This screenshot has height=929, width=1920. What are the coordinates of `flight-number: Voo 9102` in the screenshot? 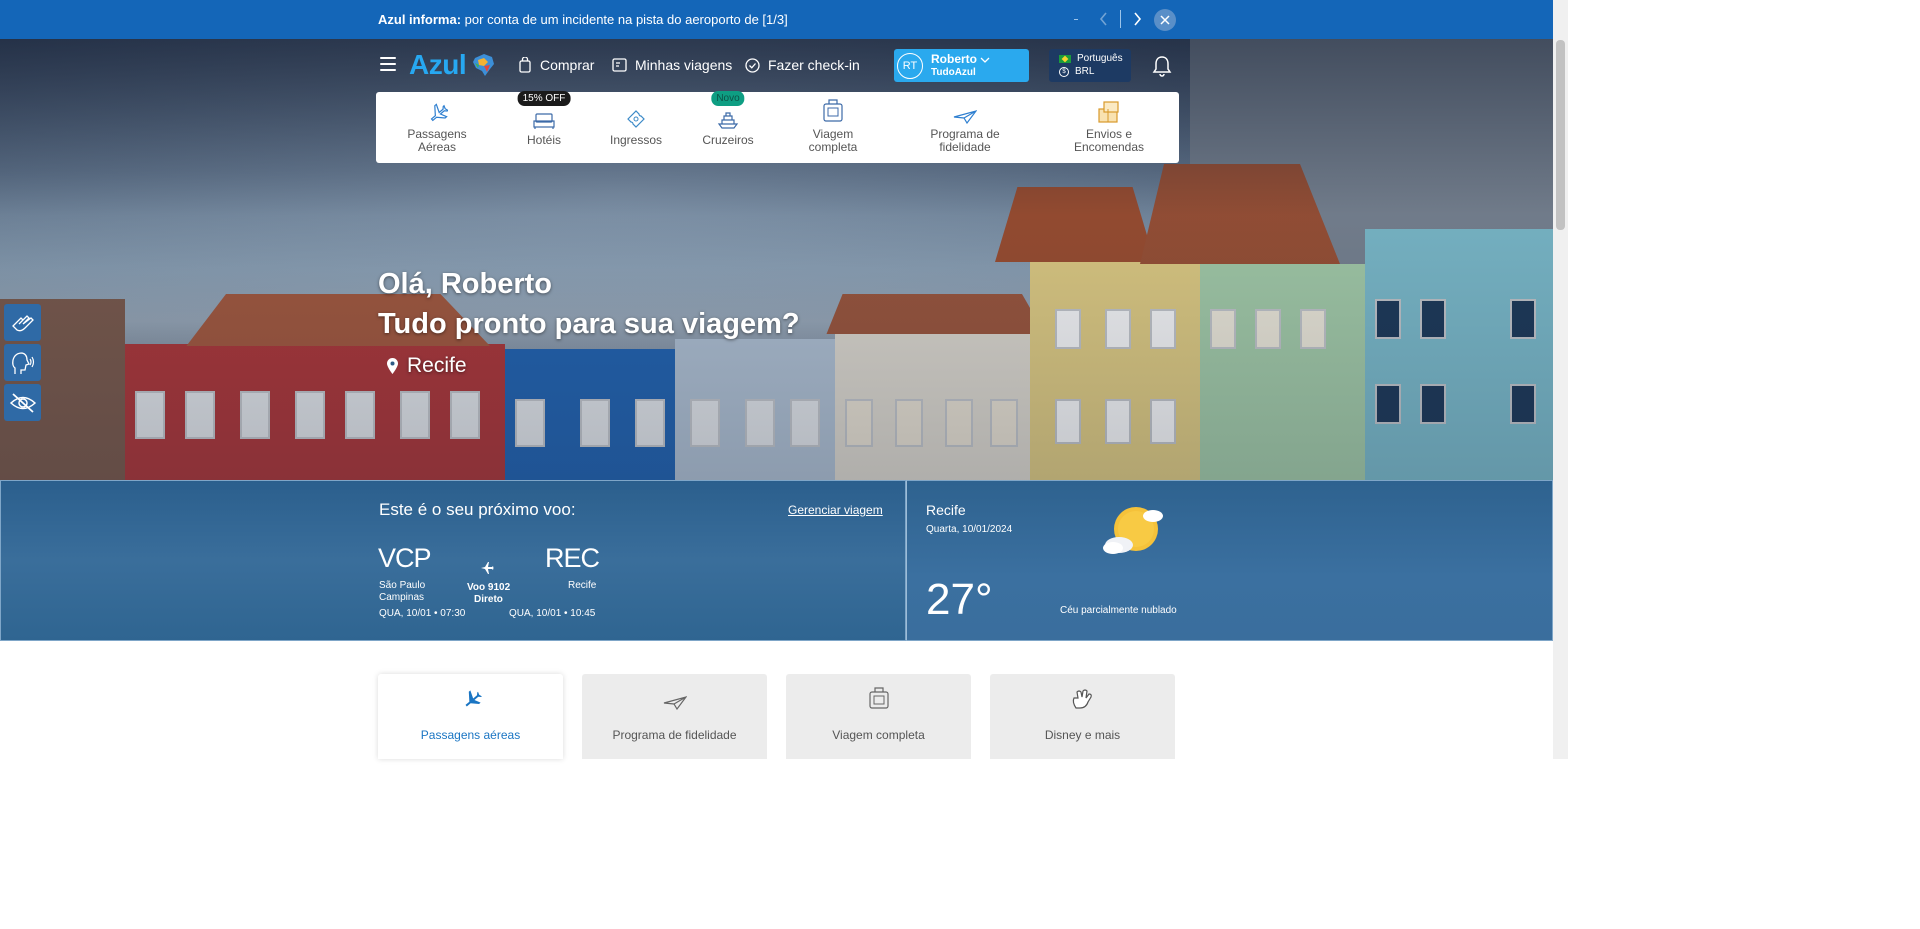 It's located at (489, 587).